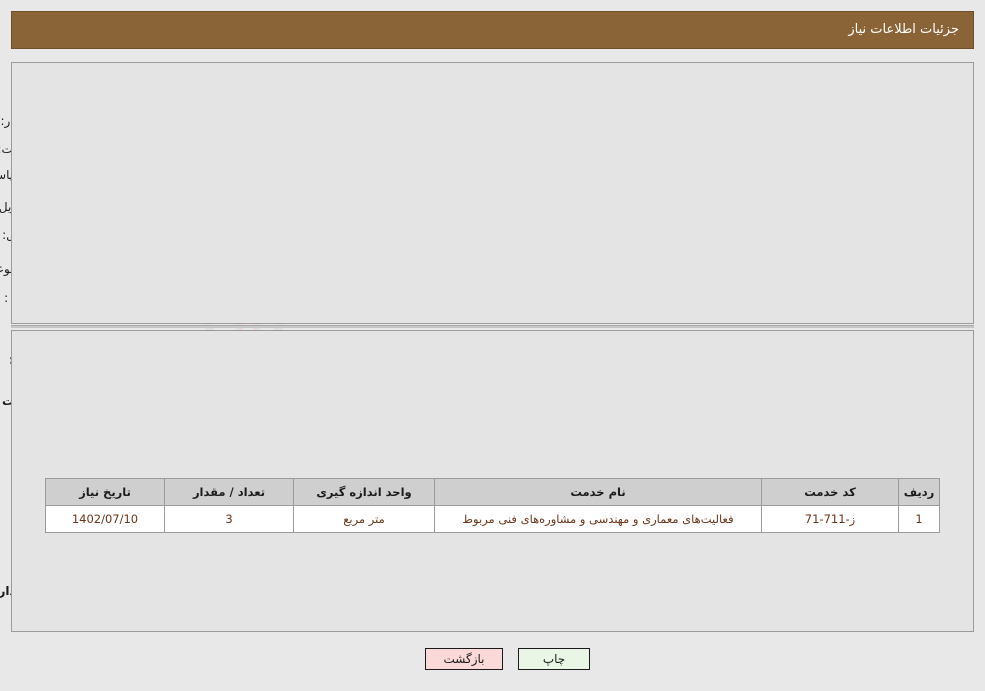 The image size is (985, 691). Describe the element at coordinates (364, 492) in the screenshot. I see `table-header-unit: واحد اندازه گیری` at that location.